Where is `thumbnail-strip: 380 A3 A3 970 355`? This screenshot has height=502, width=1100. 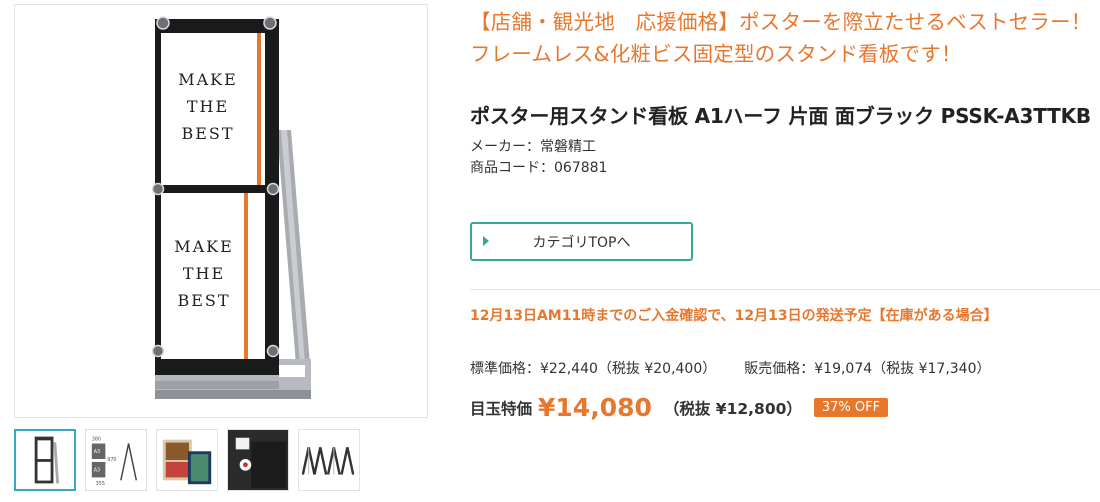
thumbnail-strip: 380 A3 A3 970 355 is located at coordinates (187, 460).